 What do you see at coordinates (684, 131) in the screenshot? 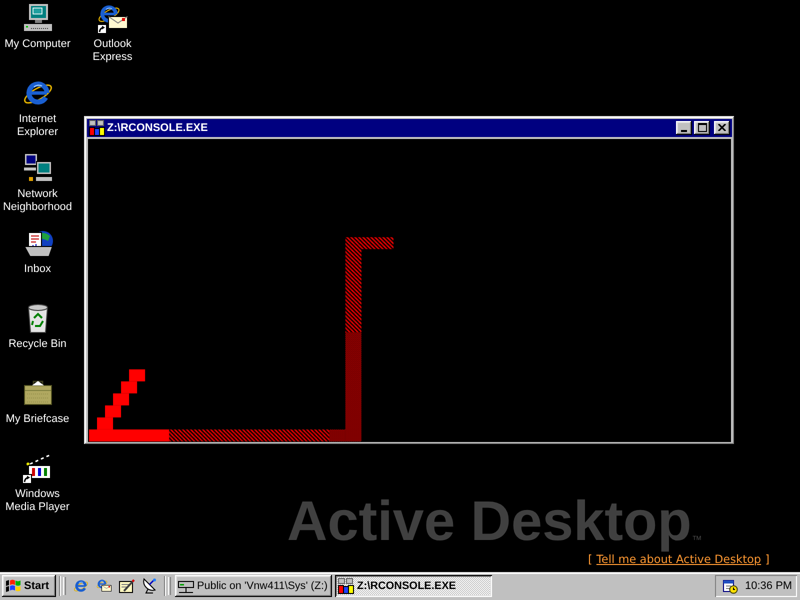
I see `minimize-icon` at bounding box center [684, 131].